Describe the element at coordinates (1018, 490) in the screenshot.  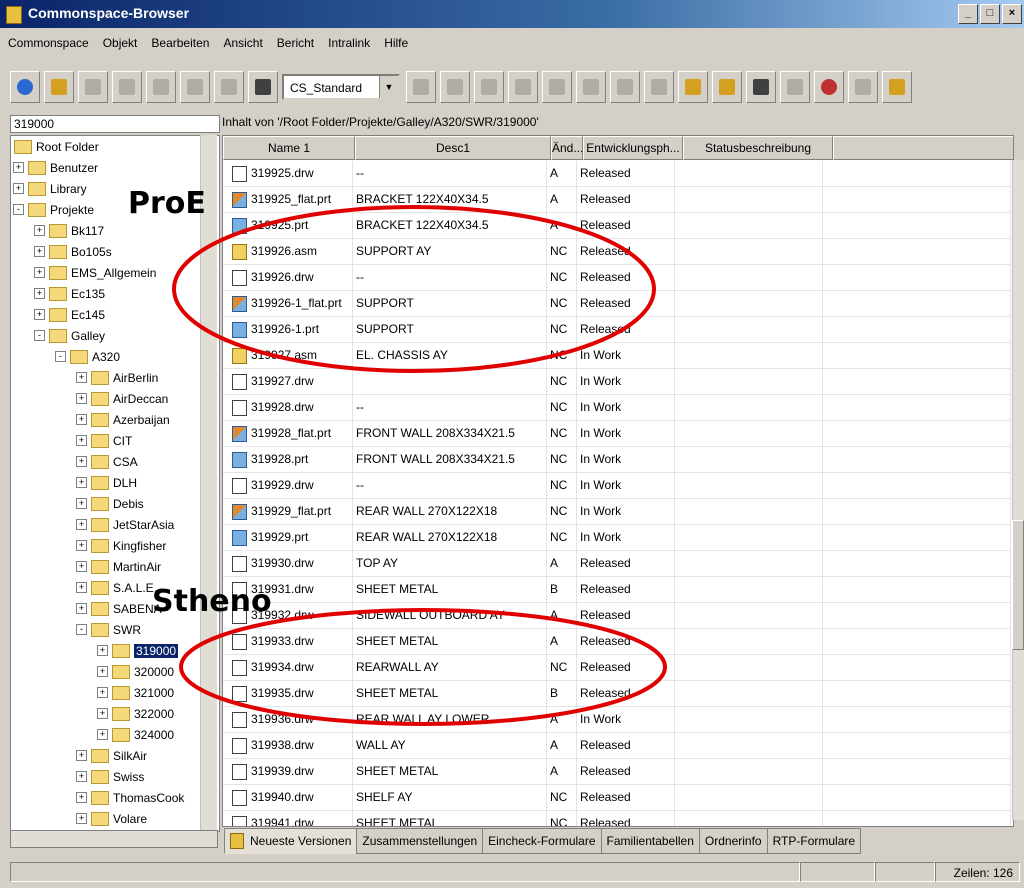
I see `table-scrollbar` at that location.